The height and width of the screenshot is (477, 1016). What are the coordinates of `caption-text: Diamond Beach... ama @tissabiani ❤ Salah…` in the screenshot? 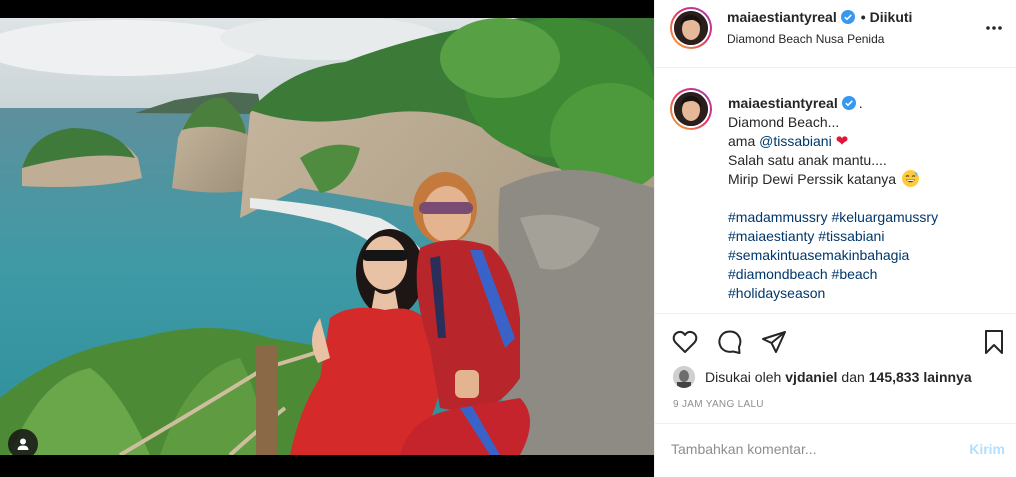 It's located at (868, 208).